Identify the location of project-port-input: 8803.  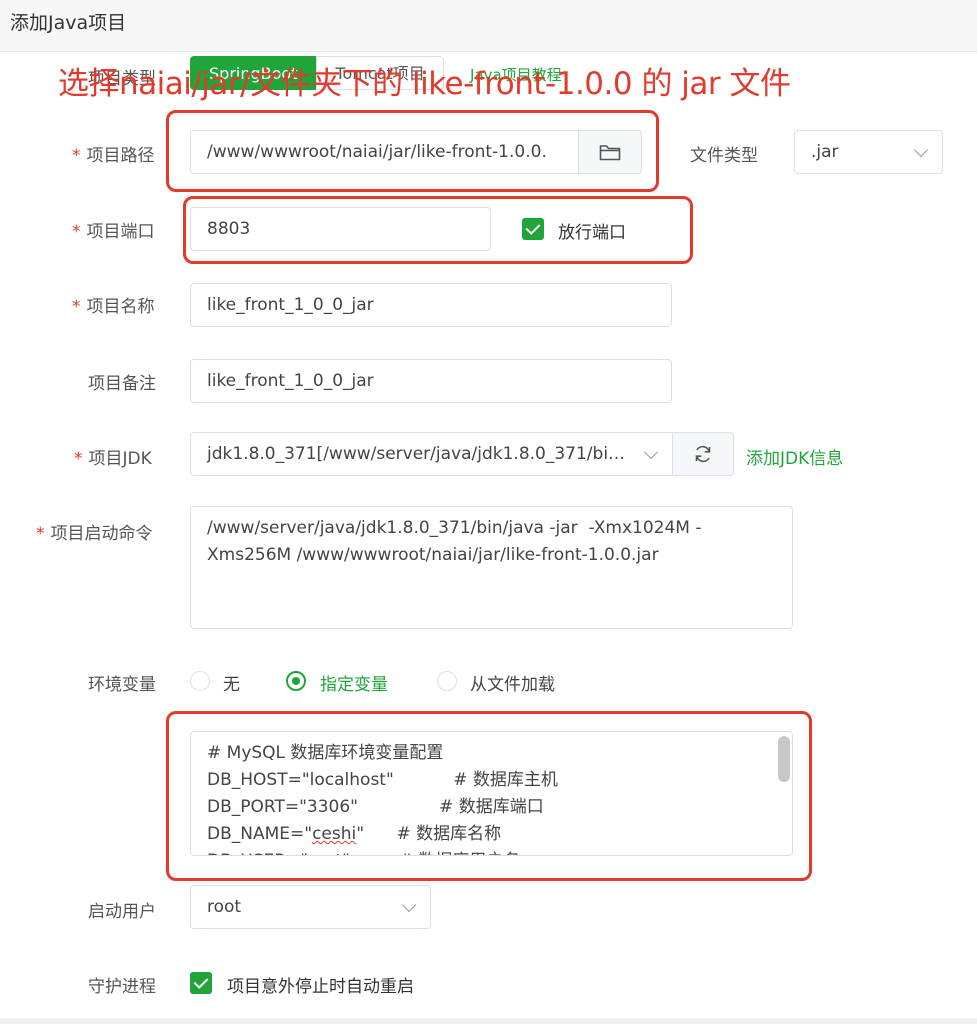
(340, 229).